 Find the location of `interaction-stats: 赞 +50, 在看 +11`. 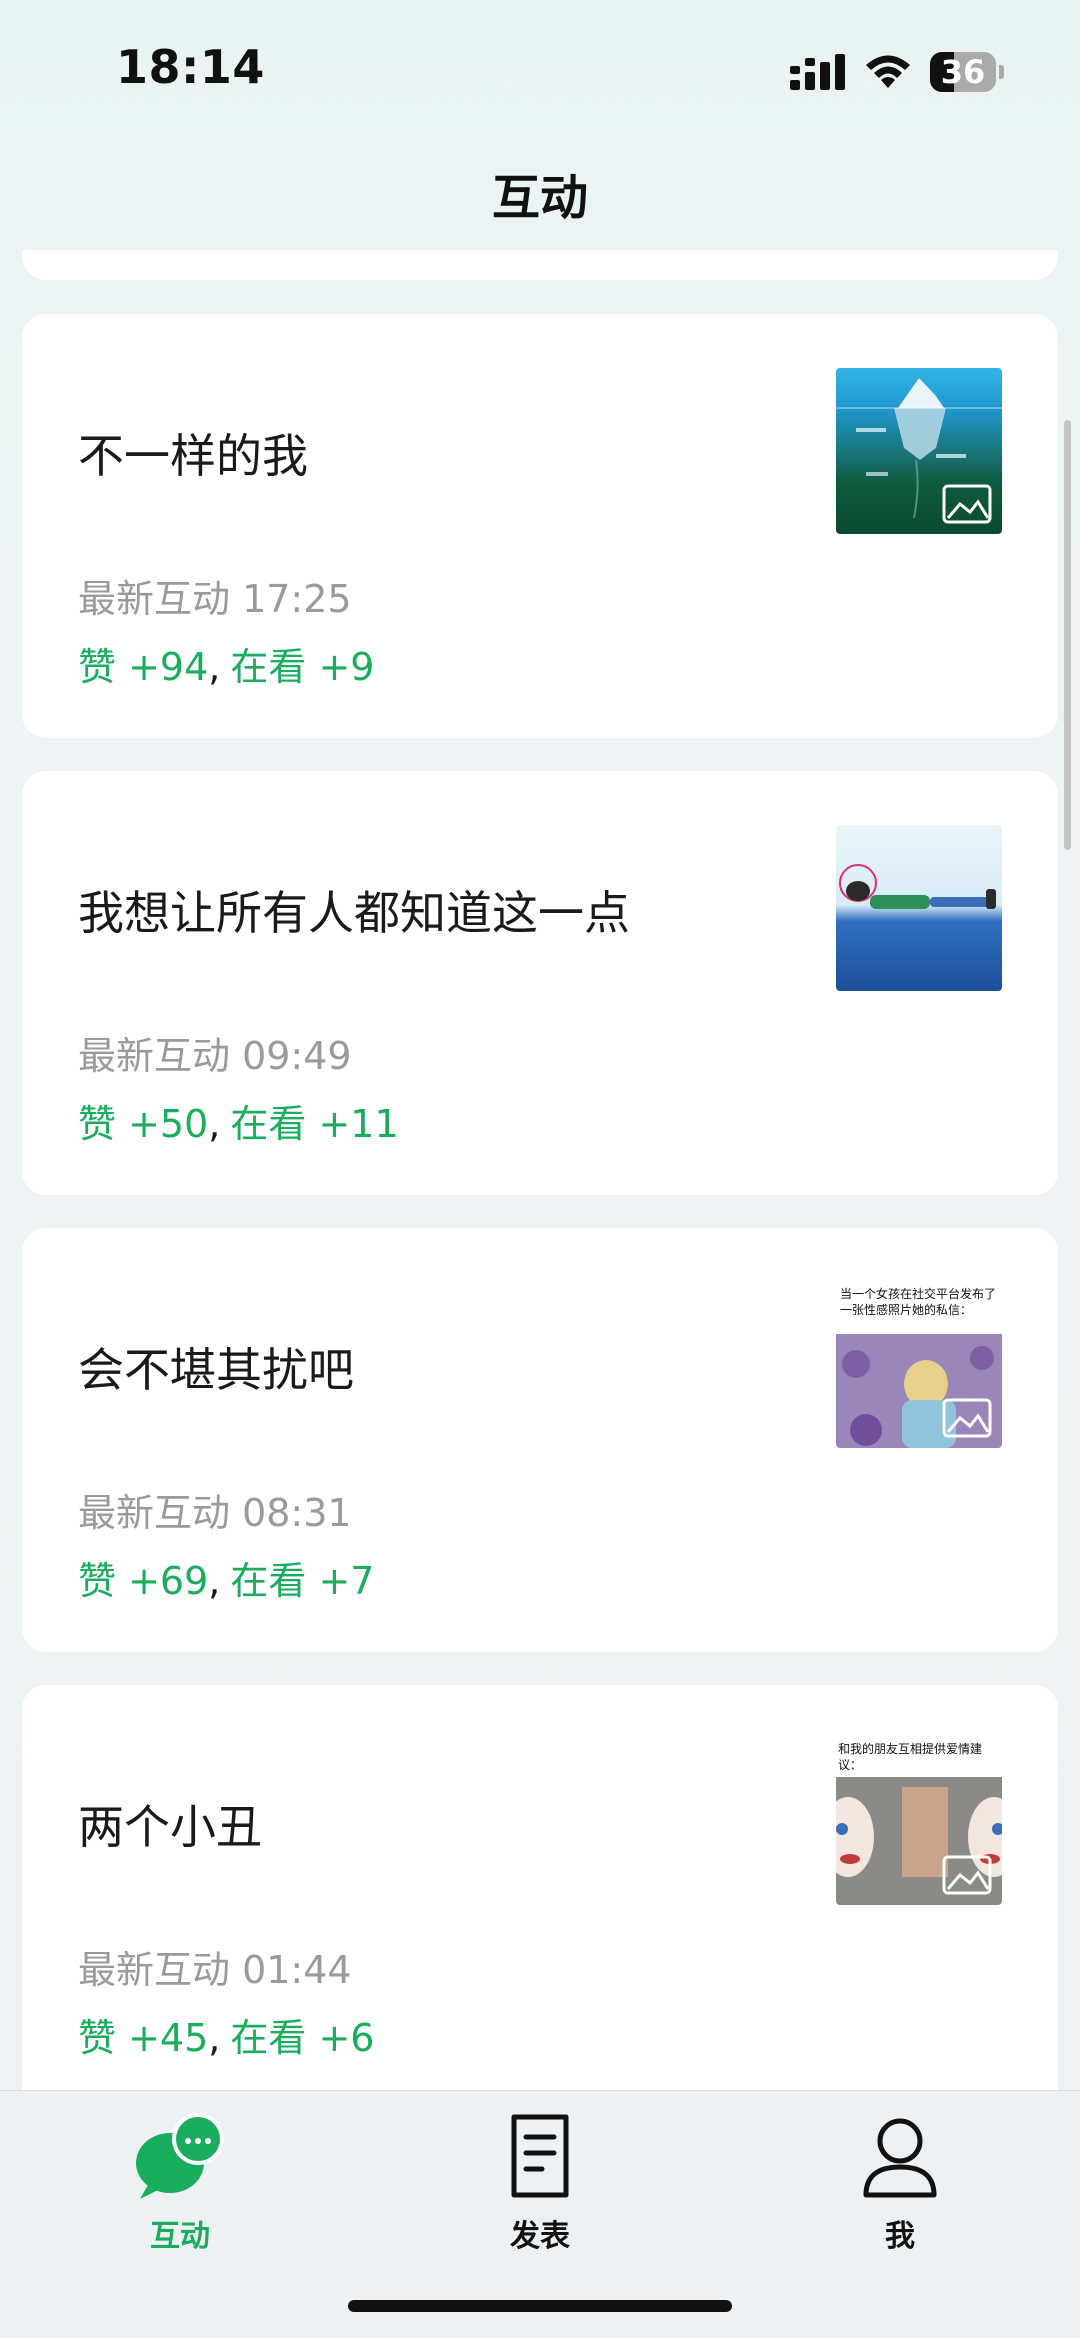

interaction-stats: 赞 +50, 在看 +11 is located at coordinates (238, 1120).